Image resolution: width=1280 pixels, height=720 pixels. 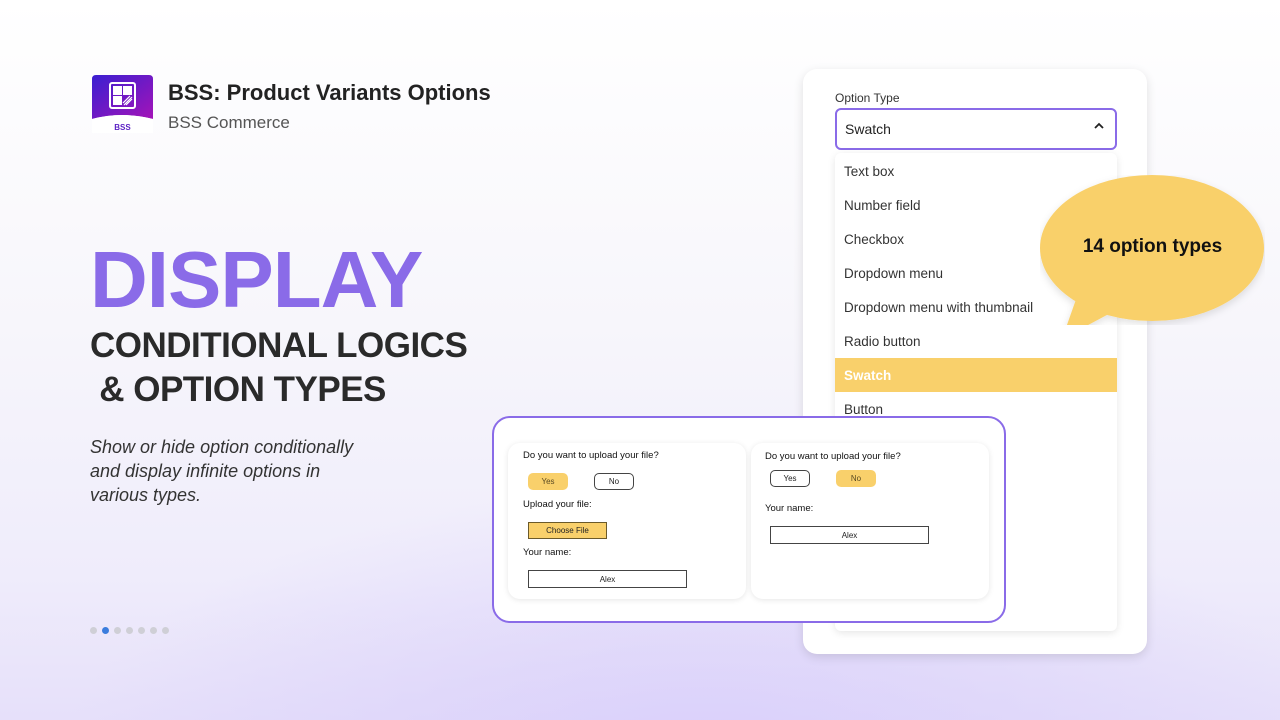 I want to click on subheadline-line-2: & OPTION TYPES, so click(x=238, y=389).